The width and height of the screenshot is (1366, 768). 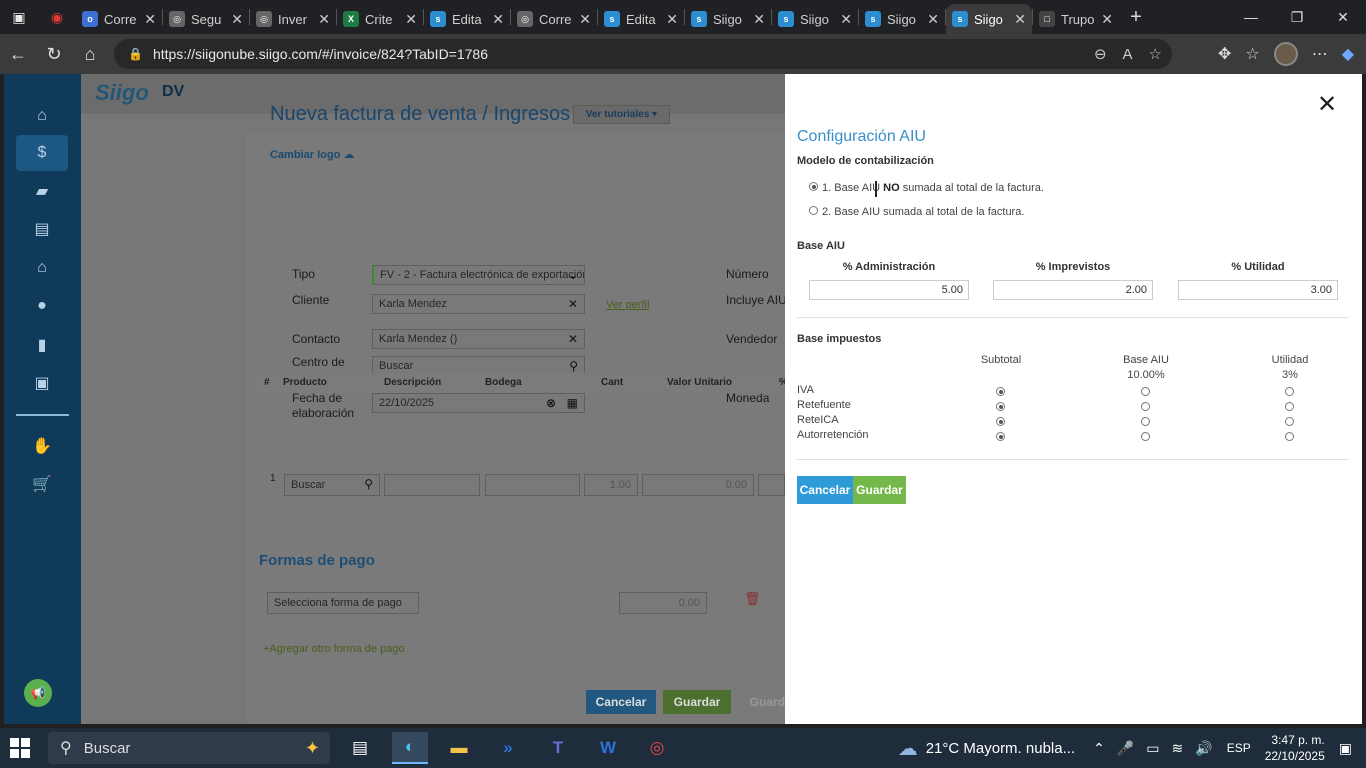 What do you see at coordinates (42, 153) in the screenshot?
I see `sales-nav-icon: $` at bounding box center [42, 153].